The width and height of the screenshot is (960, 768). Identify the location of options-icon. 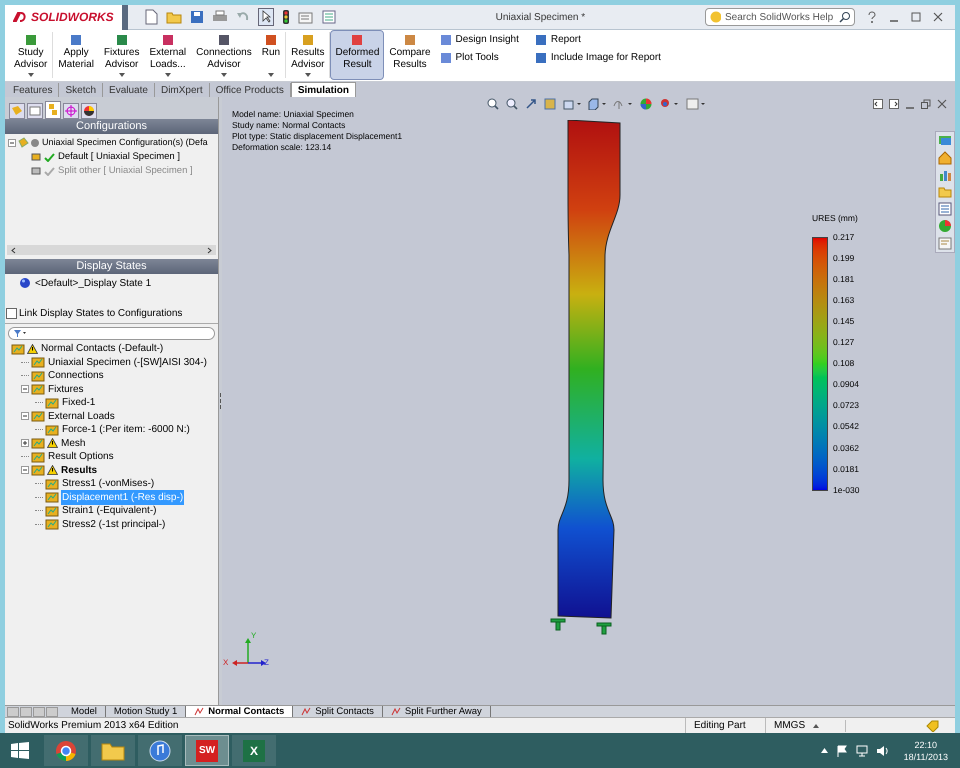
(306, 17).